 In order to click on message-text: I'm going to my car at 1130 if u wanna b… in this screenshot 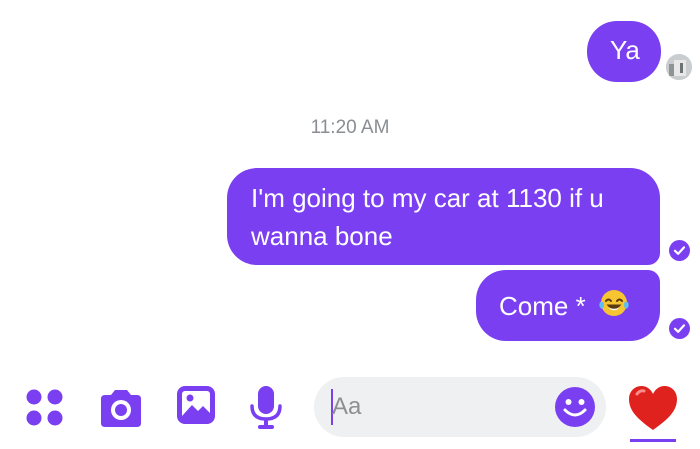, I will do `click(427, 217)`.